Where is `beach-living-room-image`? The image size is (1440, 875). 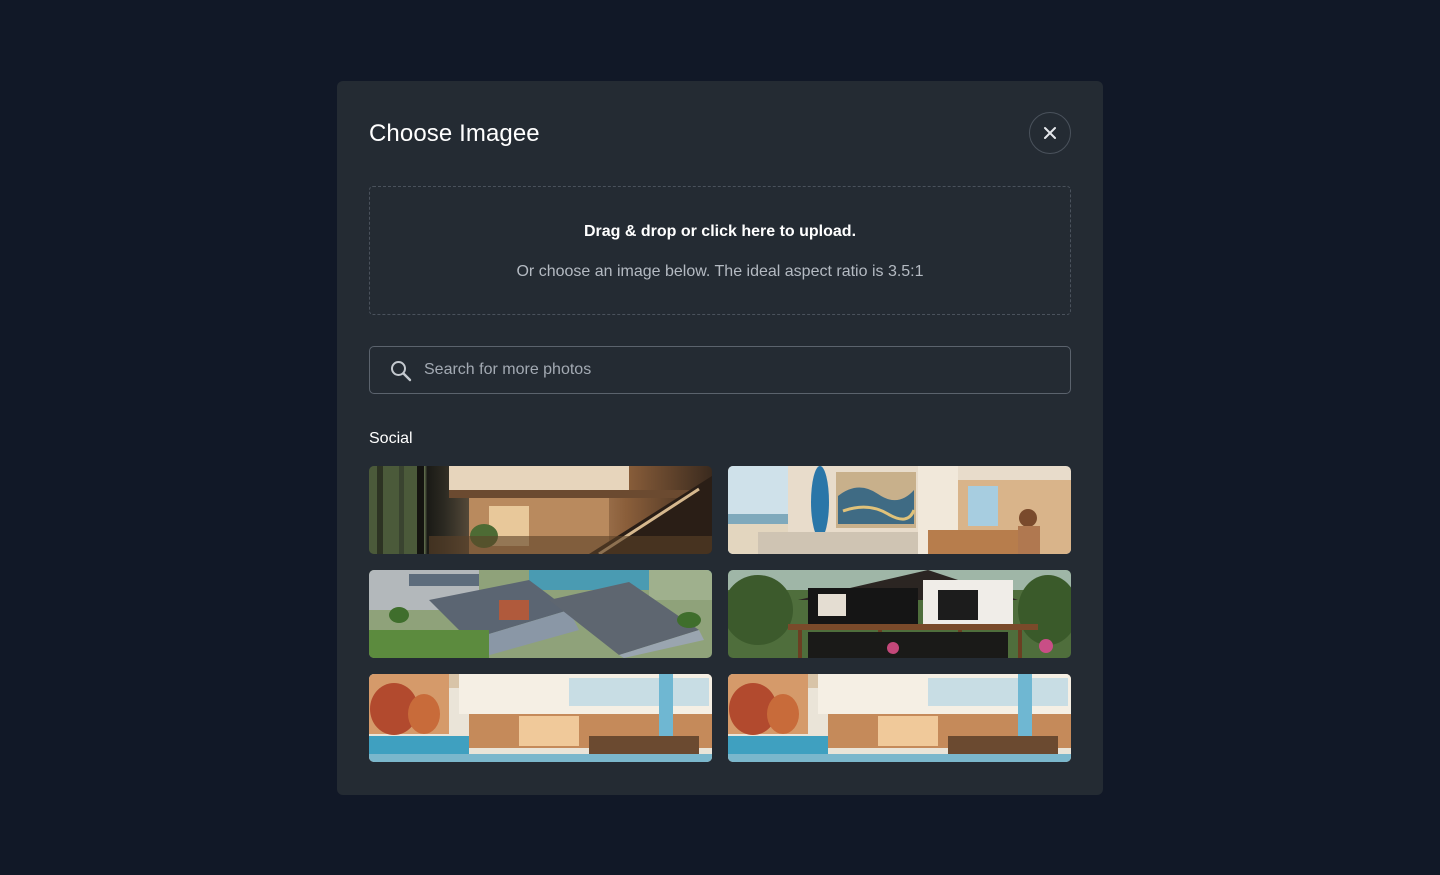
beach-living-room-image is located at coordinates (899, 510).